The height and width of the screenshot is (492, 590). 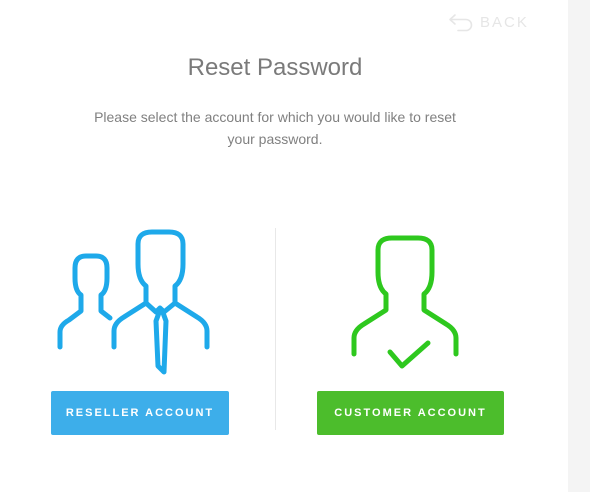 What do you see at coordinates (133, 302) in the screenshot?
I see `users-with-tie-icon` at bounding box center [133, 302].